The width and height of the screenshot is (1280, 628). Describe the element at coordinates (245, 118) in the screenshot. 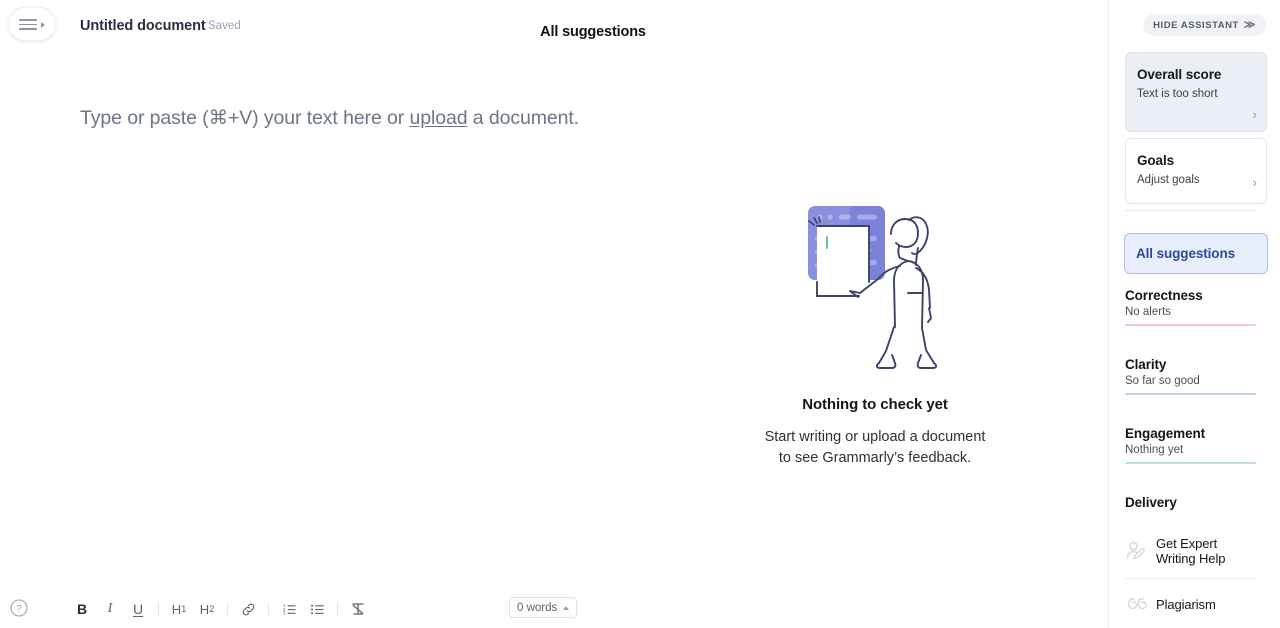

I see `placeholder-text-before: Type or paste (⌘+V) your text here or` at that location.